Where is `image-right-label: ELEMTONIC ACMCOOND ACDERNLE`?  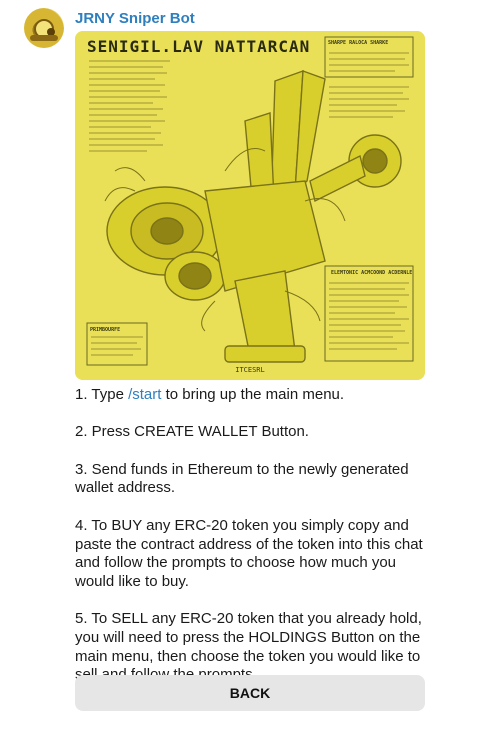 image-right-label: ELEMTONIC ACMCOOND ACDERNLE is located at coordinates (372, 273).